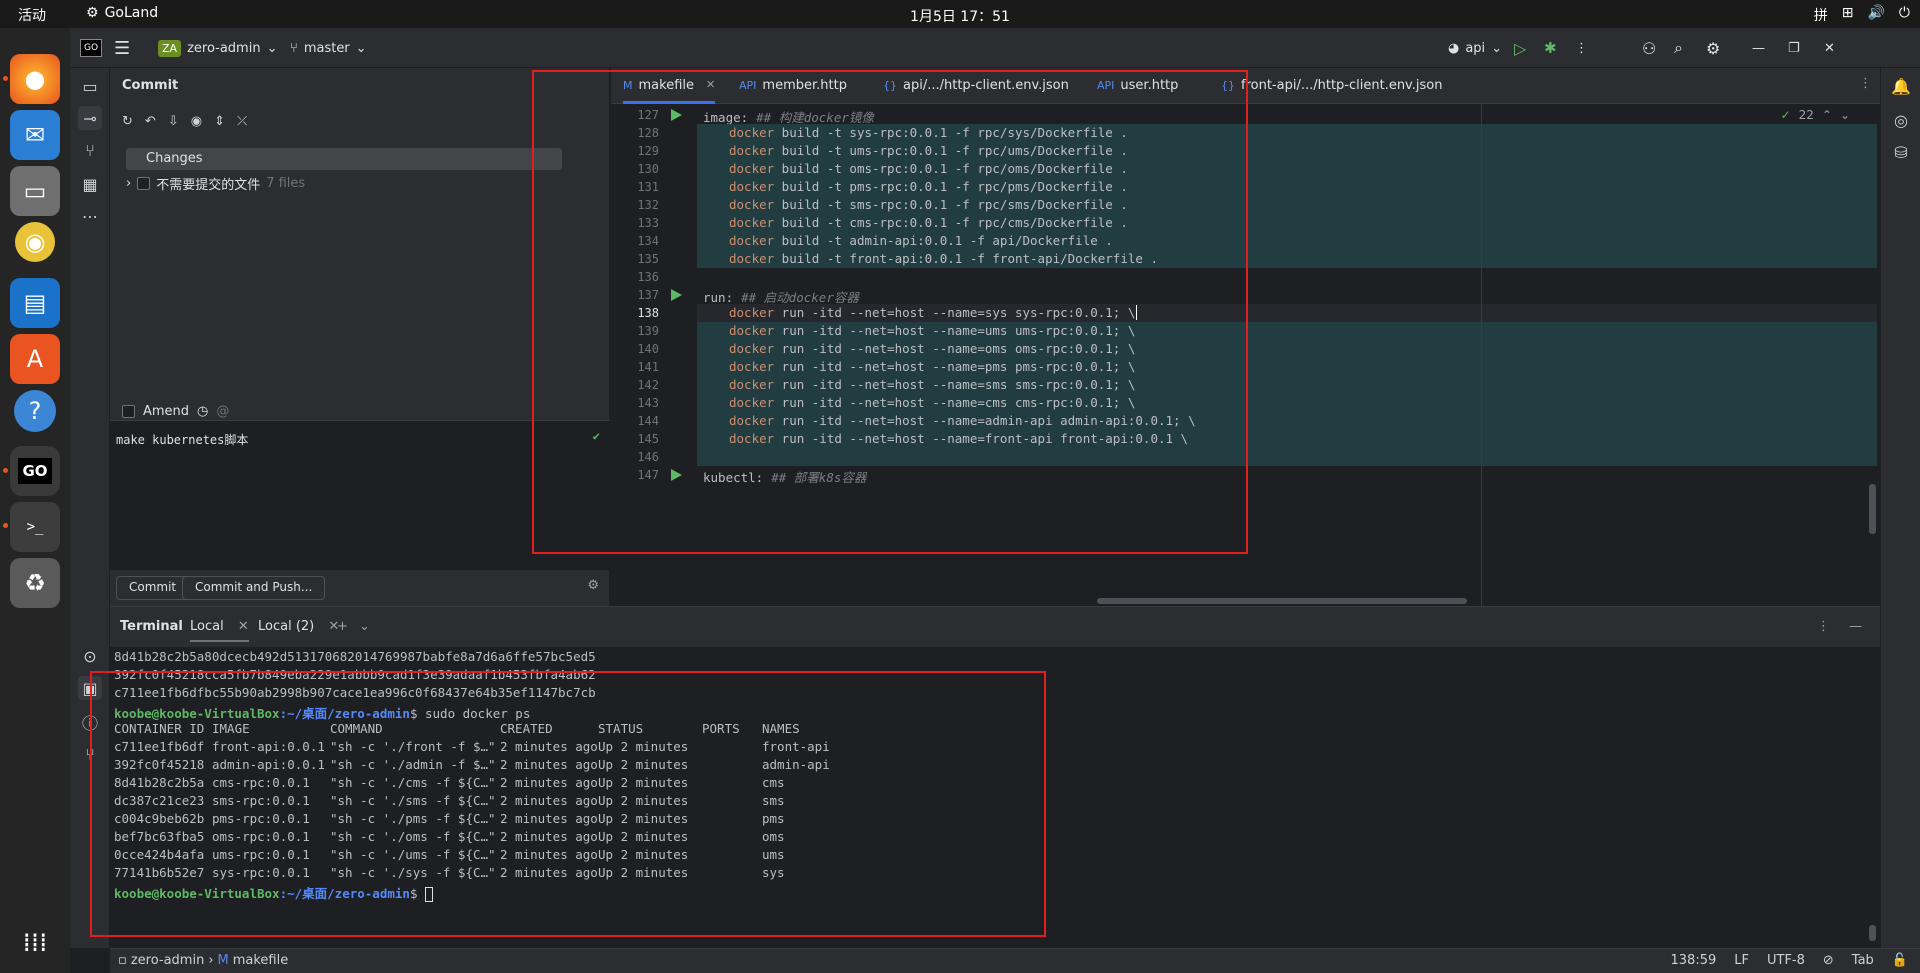  I want to click on settings-icon: ⚙, so click(1713, 48).